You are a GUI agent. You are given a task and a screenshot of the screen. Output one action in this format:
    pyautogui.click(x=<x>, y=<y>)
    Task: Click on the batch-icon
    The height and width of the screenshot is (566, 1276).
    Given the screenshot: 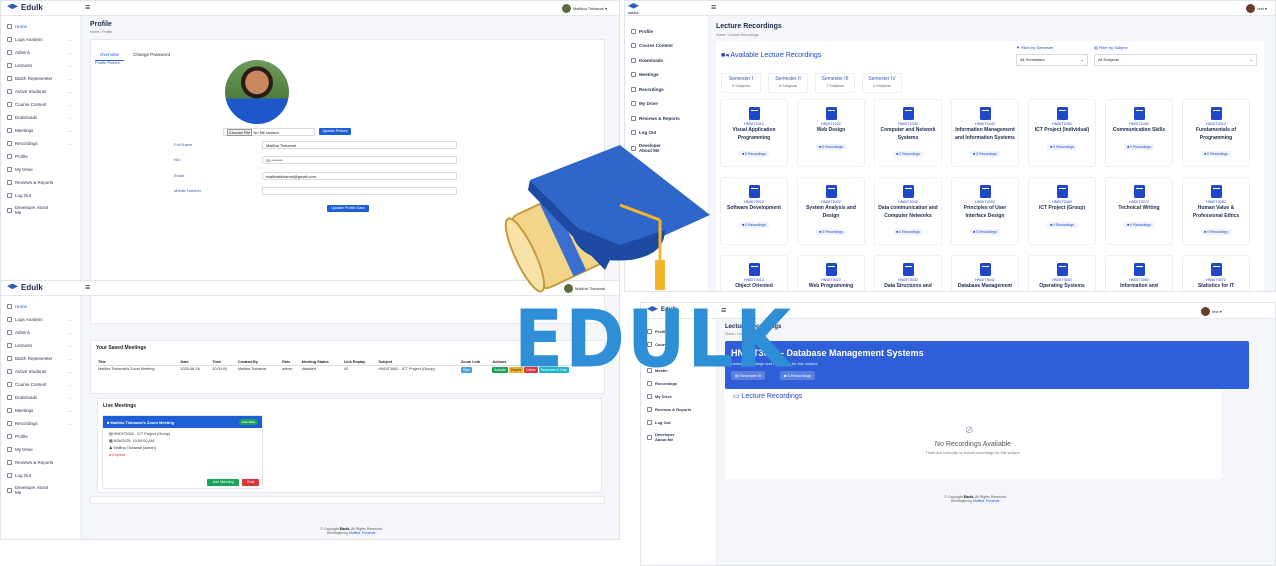 What is the action you would take?
    pyautogui.click(x=9, y=358)
    